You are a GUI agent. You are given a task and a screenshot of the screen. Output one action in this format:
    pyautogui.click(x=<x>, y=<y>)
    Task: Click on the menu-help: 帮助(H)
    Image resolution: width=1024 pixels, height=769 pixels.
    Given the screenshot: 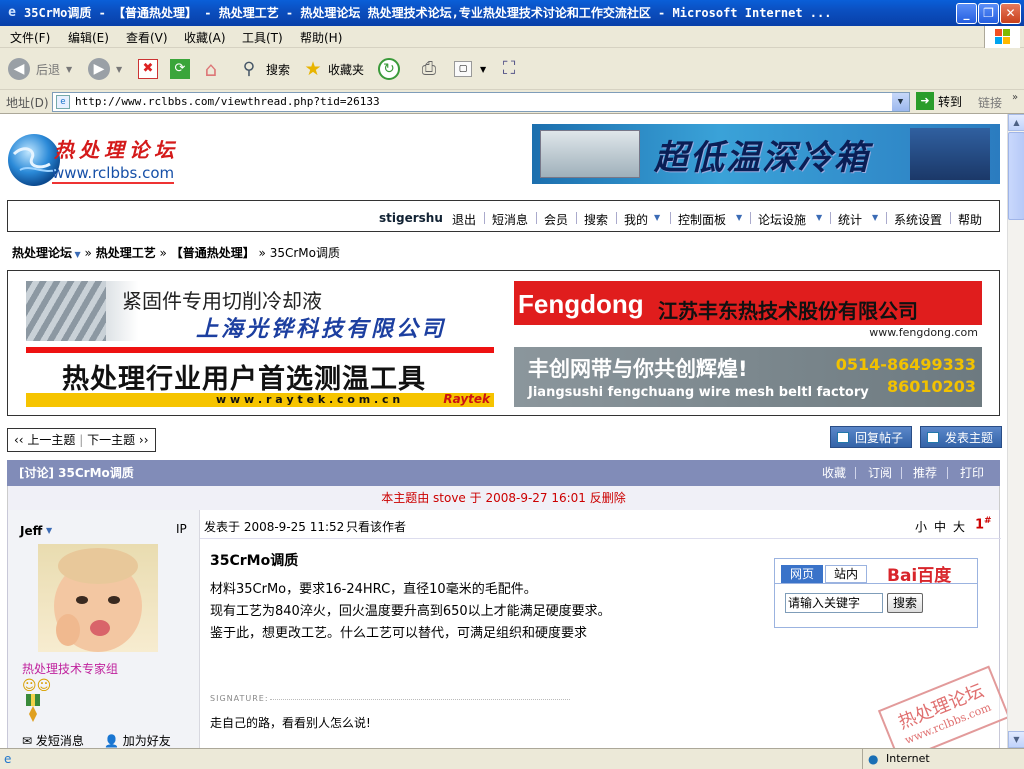 What is the action you would take?
    pyautogui.click(x=321, y=37)
    